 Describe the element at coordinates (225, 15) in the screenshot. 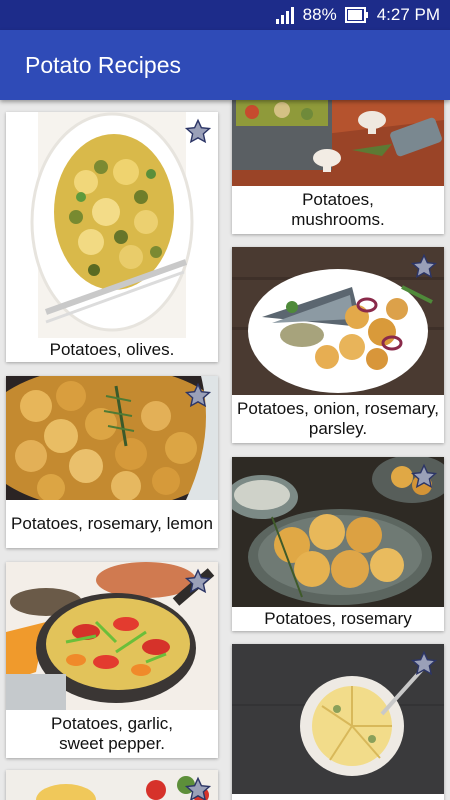

I see `status-bar: 88% 4:27 PM` at that location.